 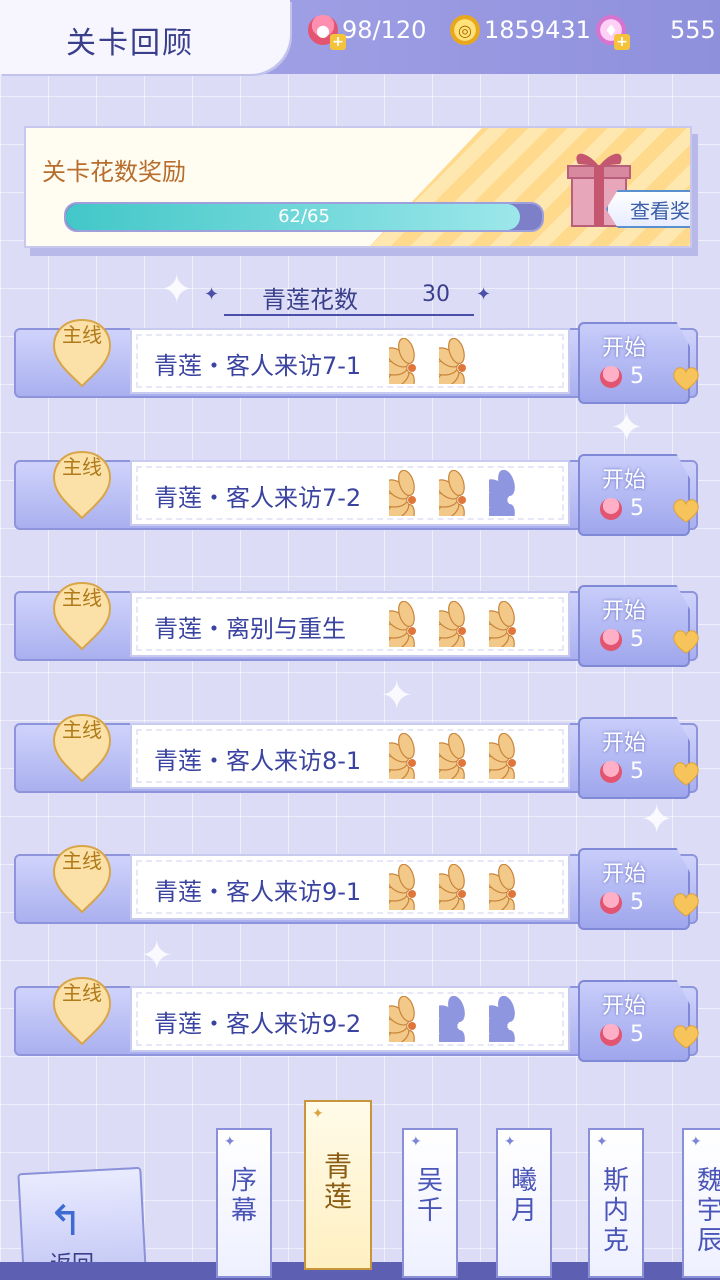 I want to click on divider, so click(x=349, y=315).